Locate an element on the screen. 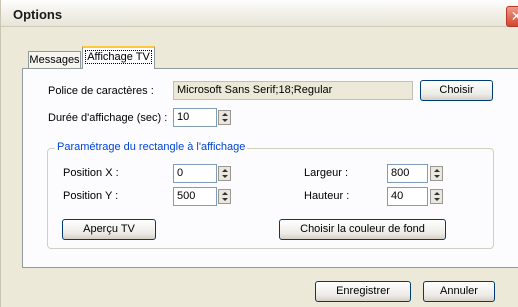  title-bar: Options ✕ is located at coordinates (259, 13).